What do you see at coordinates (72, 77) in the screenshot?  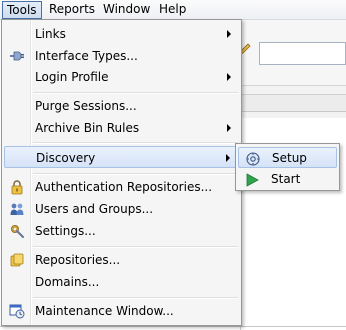 I see `menu-item-label: Login Profile` at bounding box center [72, 77].